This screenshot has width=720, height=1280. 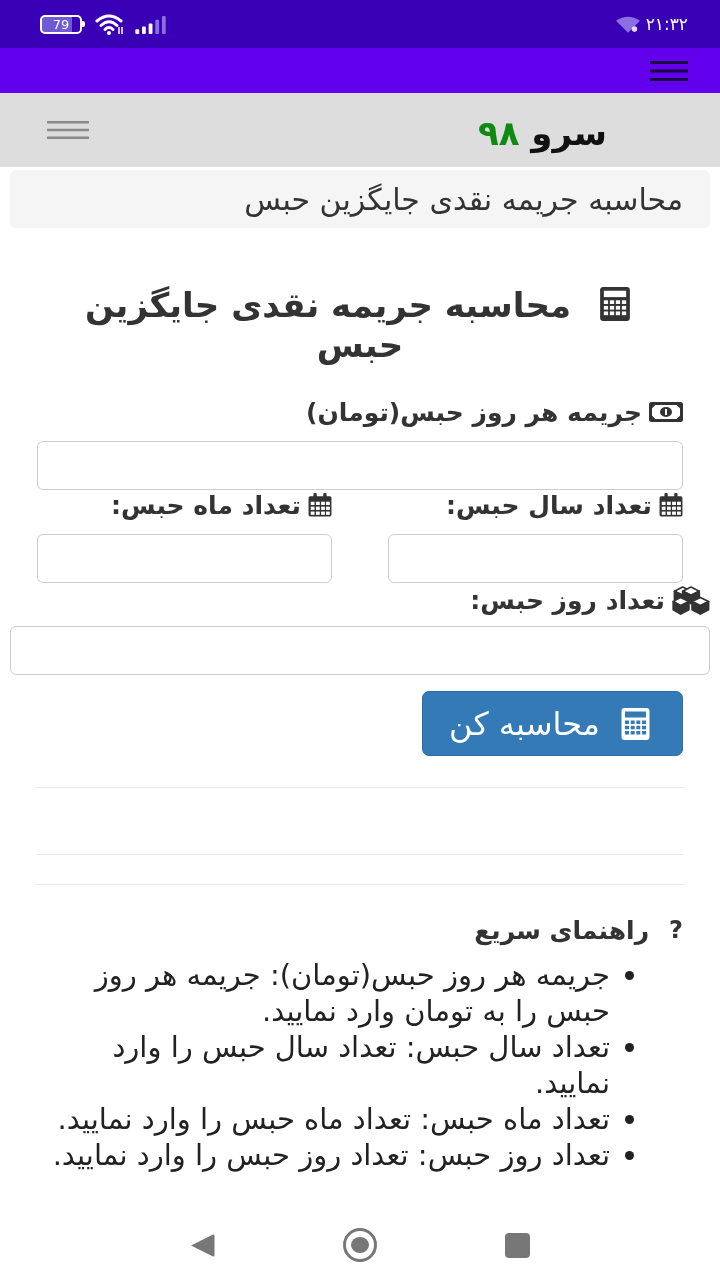 I want to click on banknote-icon, so click(x=666, y=412).